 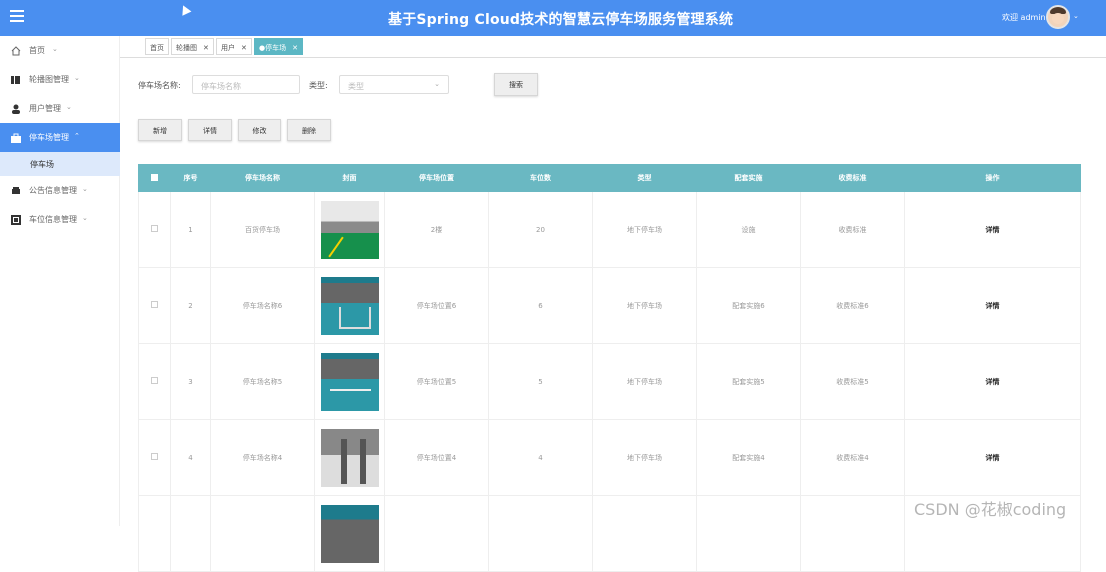 What do you see at coordinates (516, 84) in the screenshot?
I see `search-button: 搜索` at bounding box center [516, 84].